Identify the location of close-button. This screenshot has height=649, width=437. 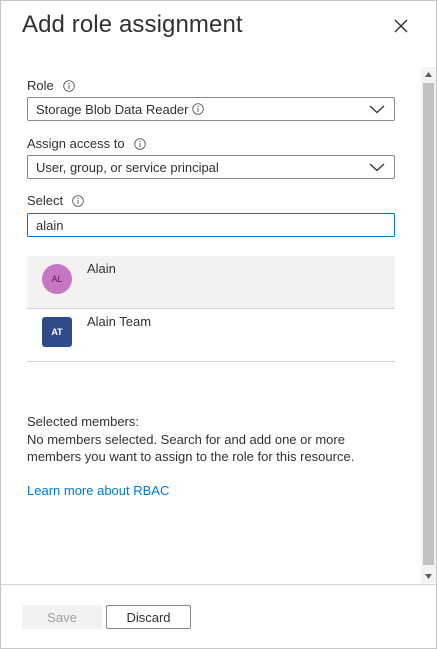
(401, 26).